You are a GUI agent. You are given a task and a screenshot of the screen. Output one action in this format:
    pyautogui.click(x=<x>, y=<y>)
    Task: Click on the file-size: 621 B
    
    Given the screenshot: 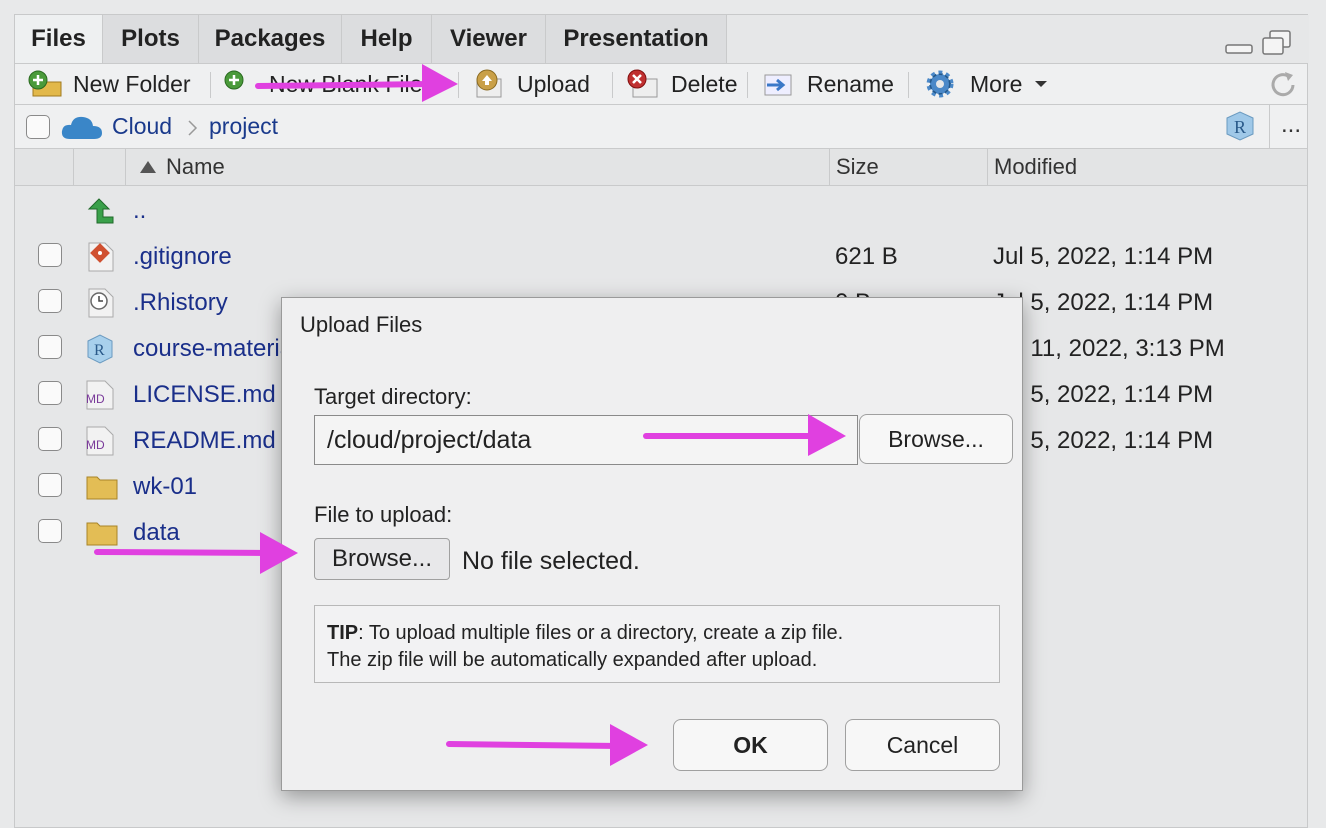 What is the action you would take?
    pyautogui.click(x=866, y=256)
    